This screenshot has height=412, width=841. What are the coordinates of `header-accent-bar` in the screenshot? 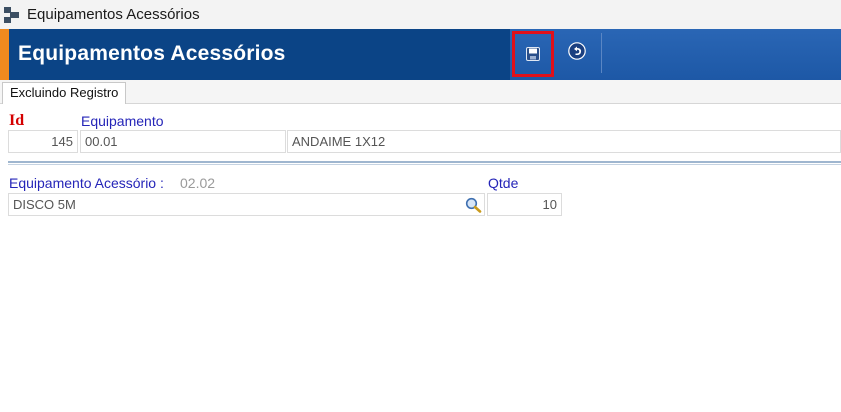 It's located at (4, 54).